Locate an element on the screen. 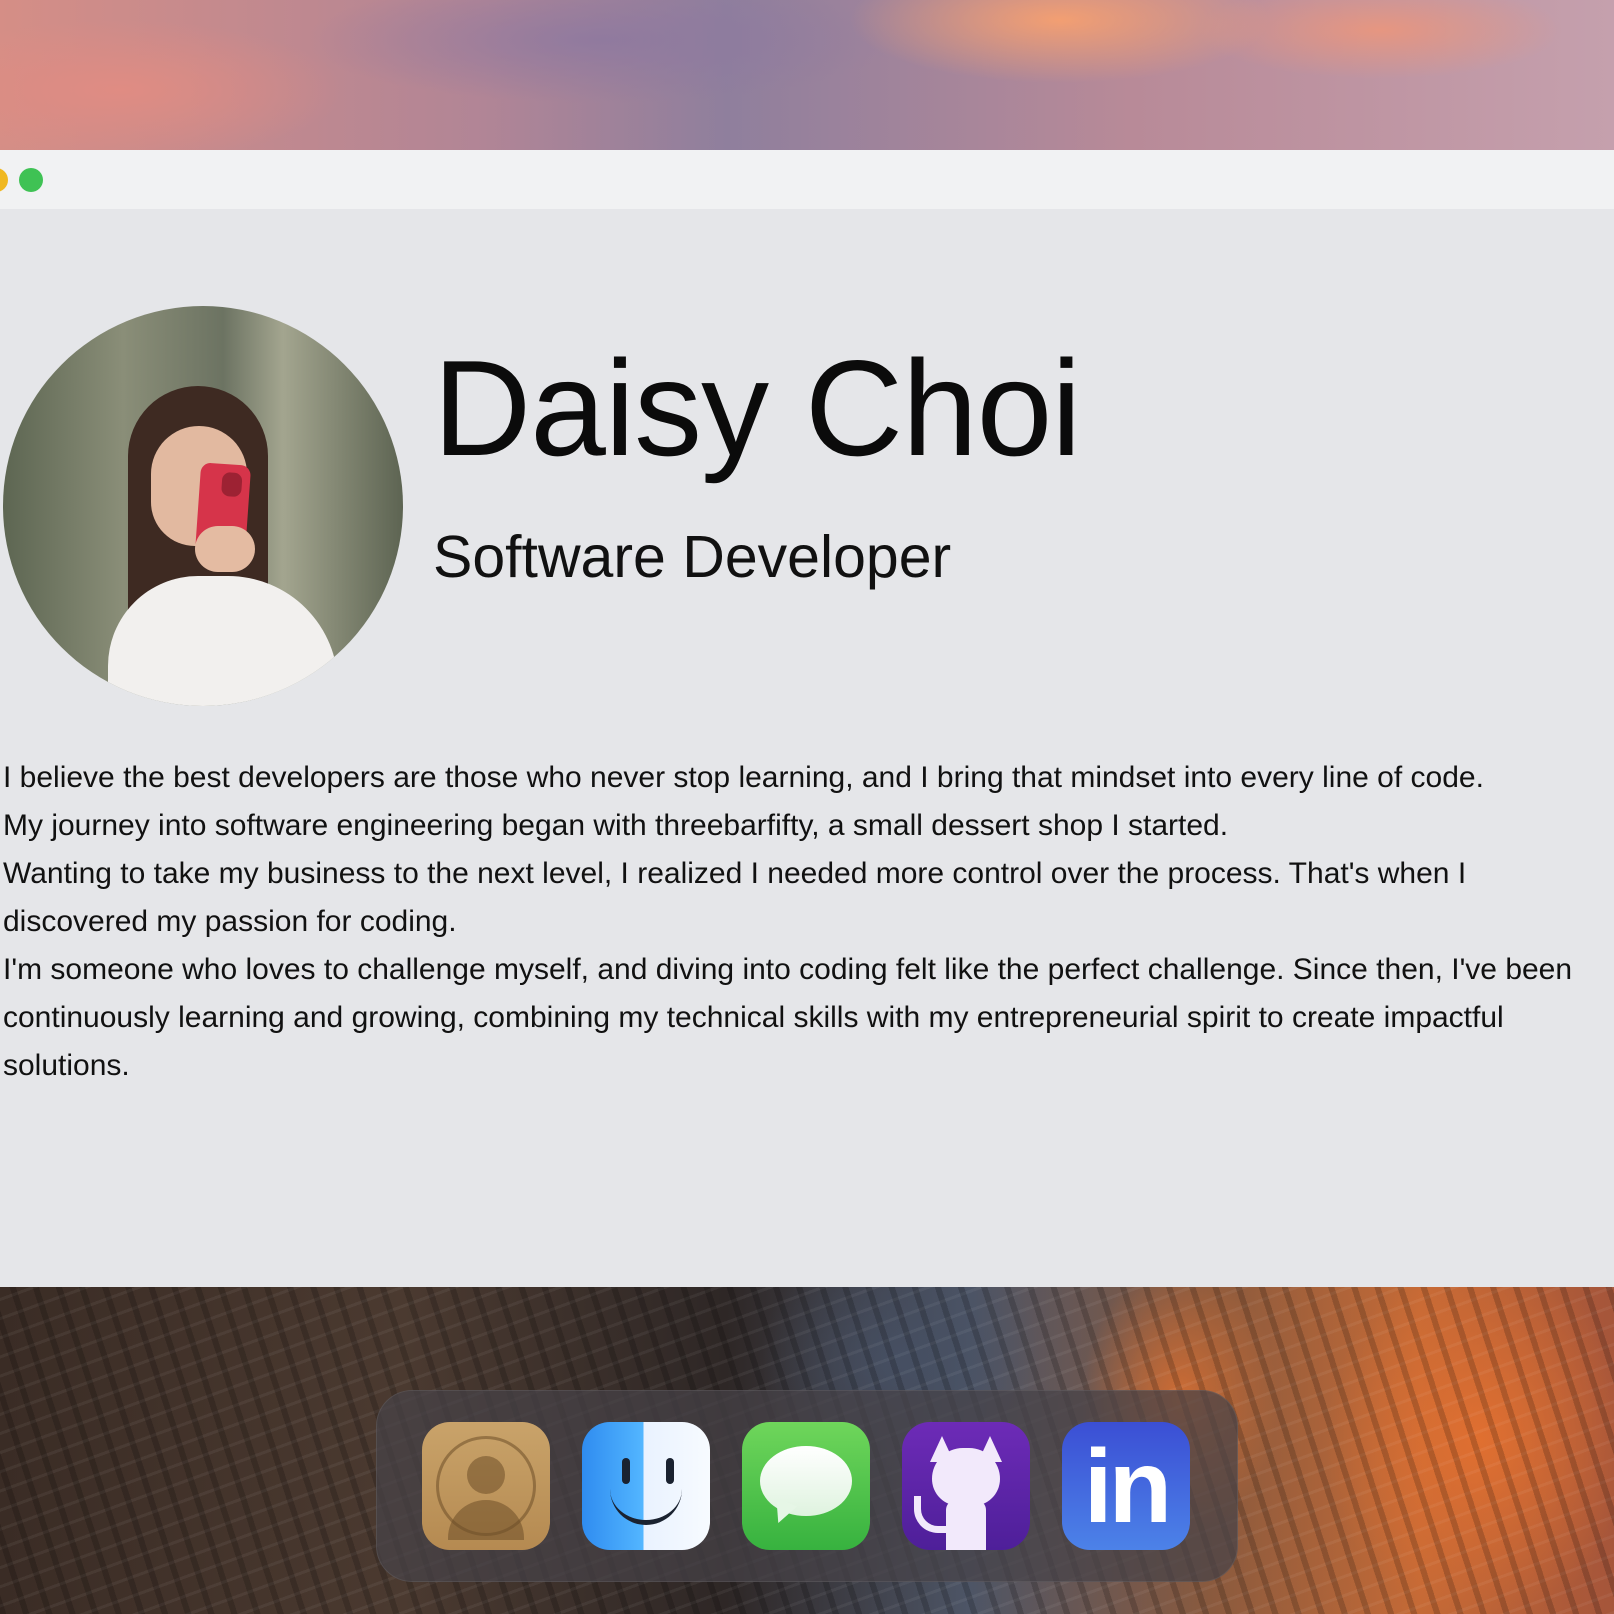 This screenshot has height=1614, width=1614. dock: in is located at coordinates (807, 1486).